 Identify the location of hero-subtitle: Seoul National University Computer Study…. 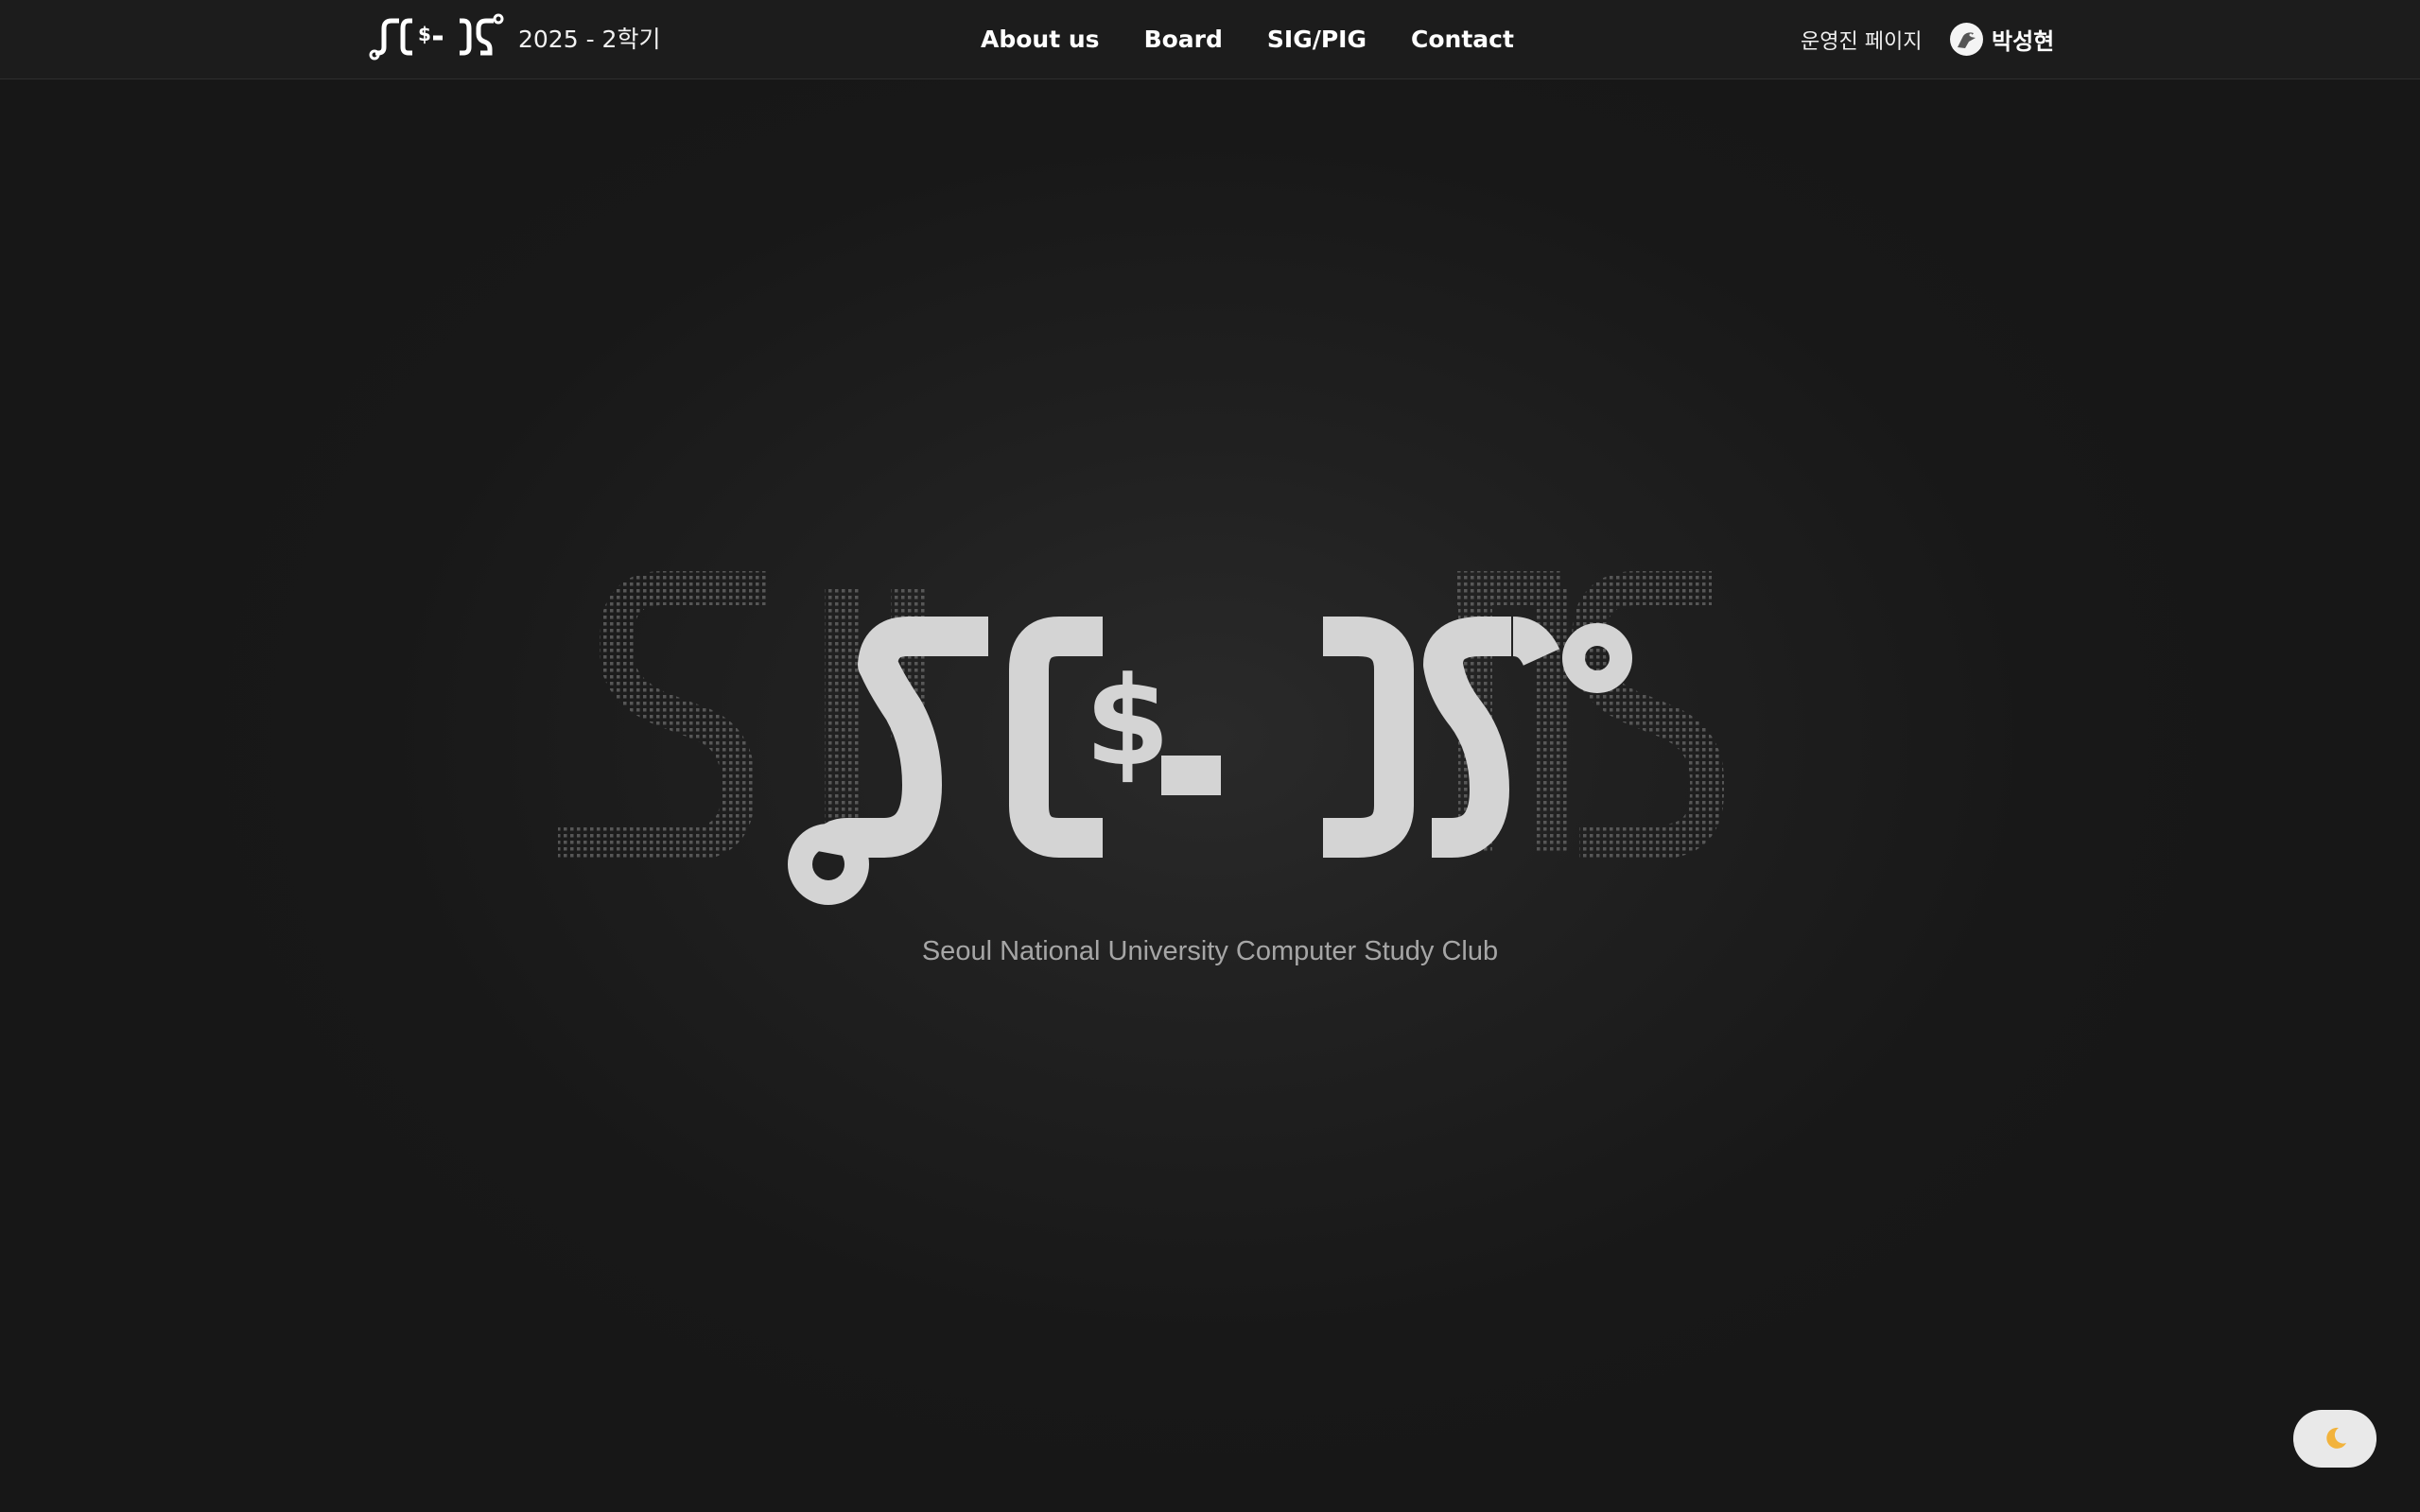
(1210, 951).